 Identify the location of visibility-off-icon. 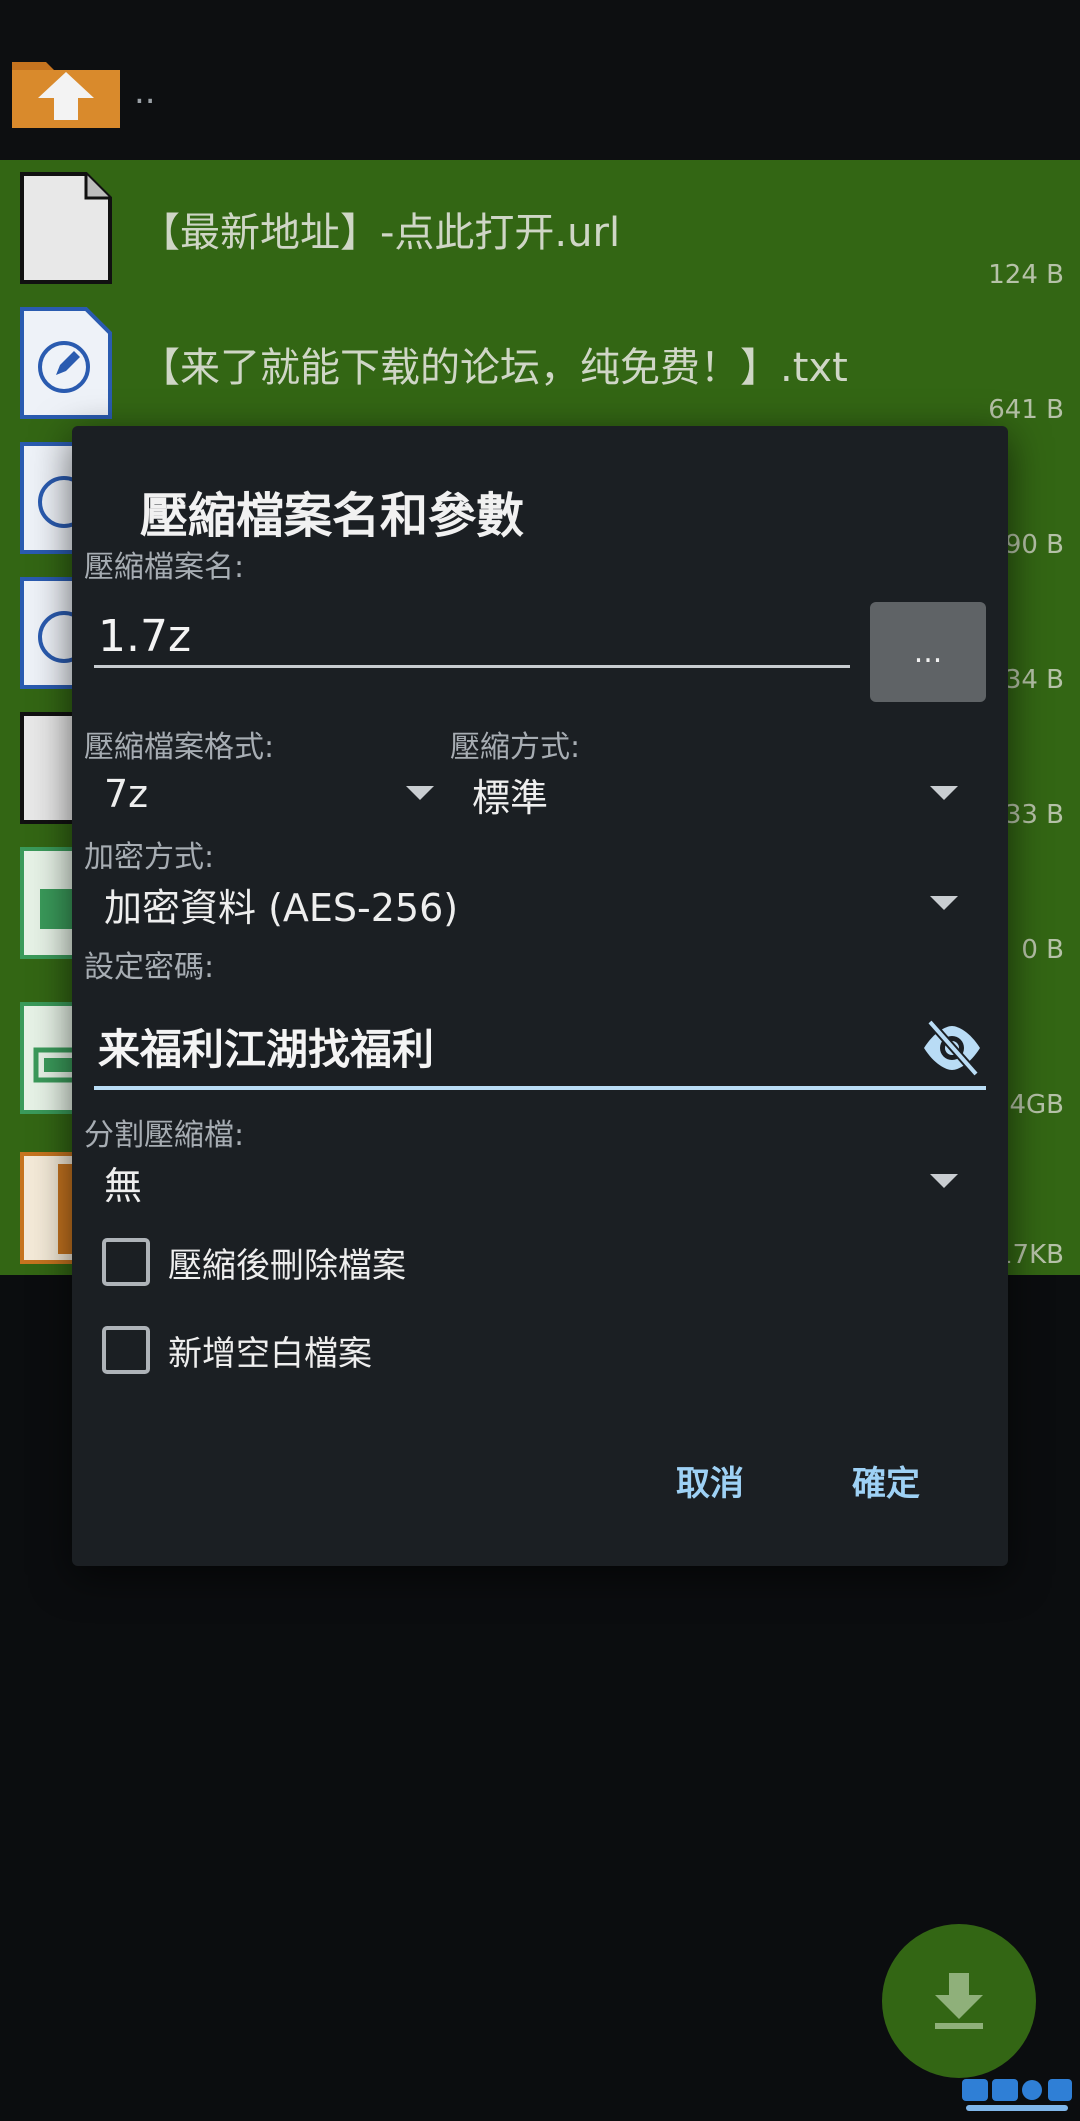
(952, 1048).